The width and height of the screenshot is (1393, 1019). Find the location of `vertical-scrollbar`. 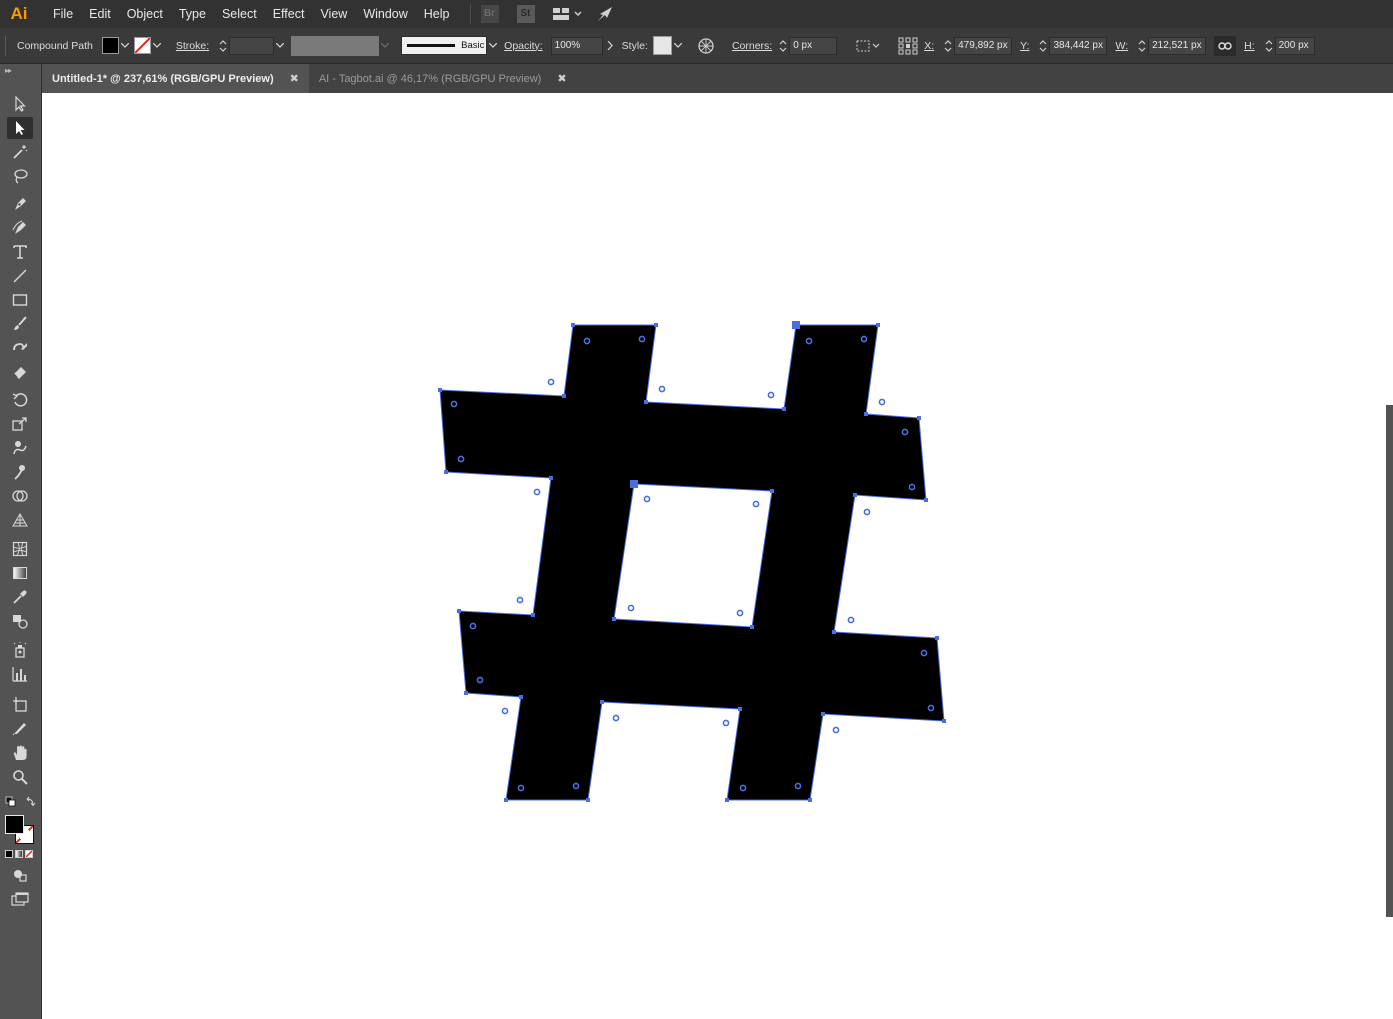

vertical-scrollbar is located at coordinates (1389, 661).